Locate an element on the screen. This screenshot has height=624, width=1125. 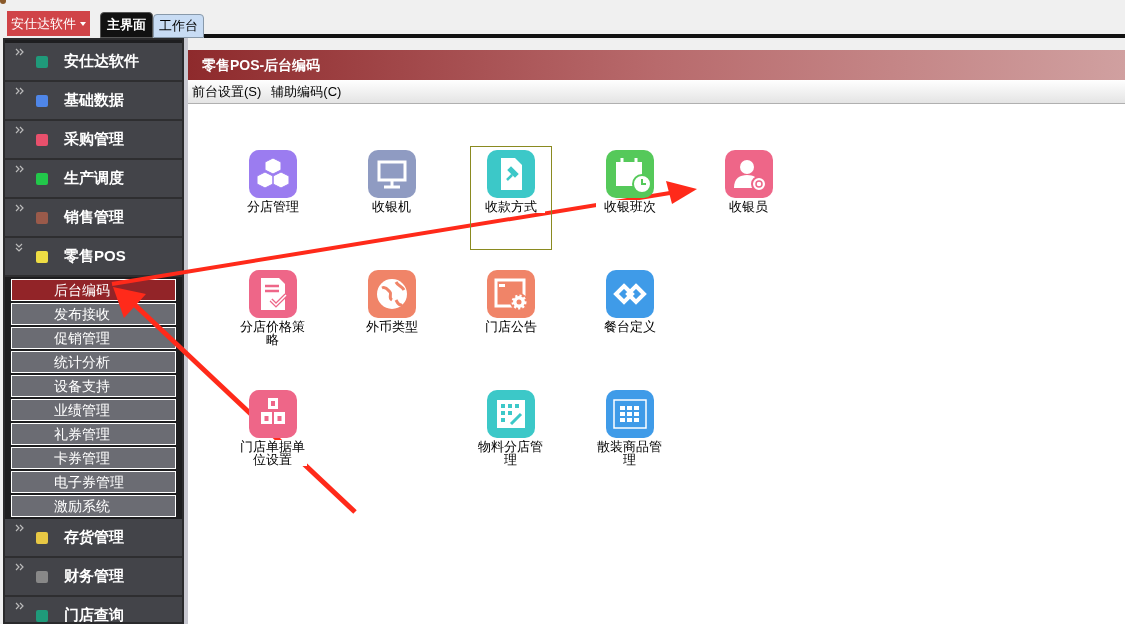
menu-item: 辅助编码(C) is located at coordinates (306, 91).